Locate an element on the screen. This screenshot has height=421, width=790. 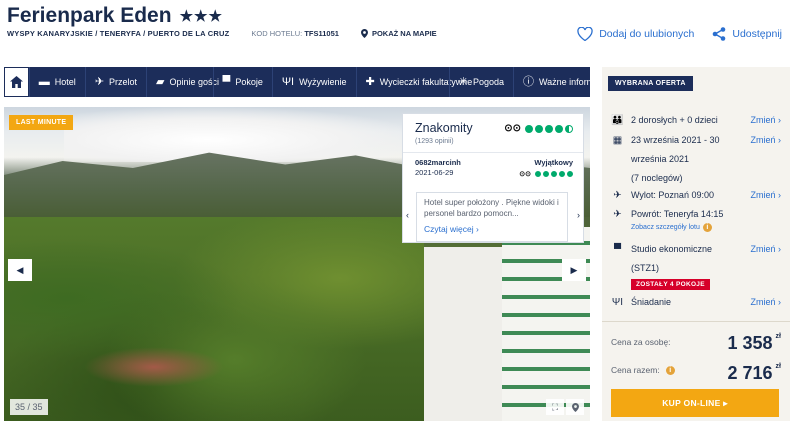
tab-board: ΨΙ Wyżywienie is located at coordinates (313, 82).